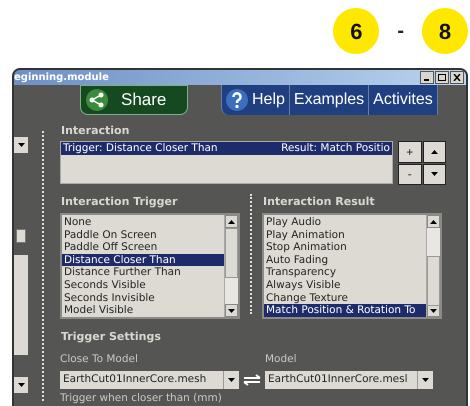 This screenshot has height=406, width=470. What do you see at coordinates (345, 222) in the screenshot?
I see `list-item: Play Audio` at bounding box center [345, 222].